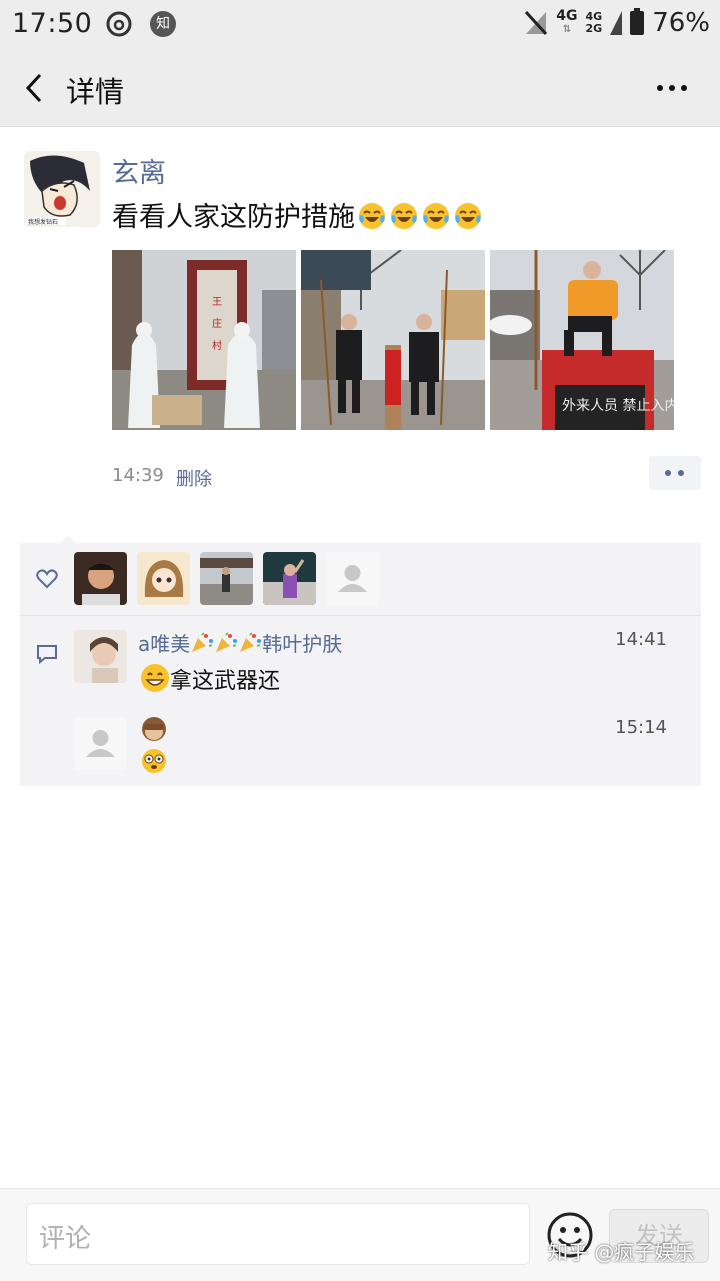 Image resolution: width=720 pixels, height=1281 pixels. What do you see at coordinates (38, 88) in the screenshot?
I see `back-arrow-icon` at bounding box center [38, 88].